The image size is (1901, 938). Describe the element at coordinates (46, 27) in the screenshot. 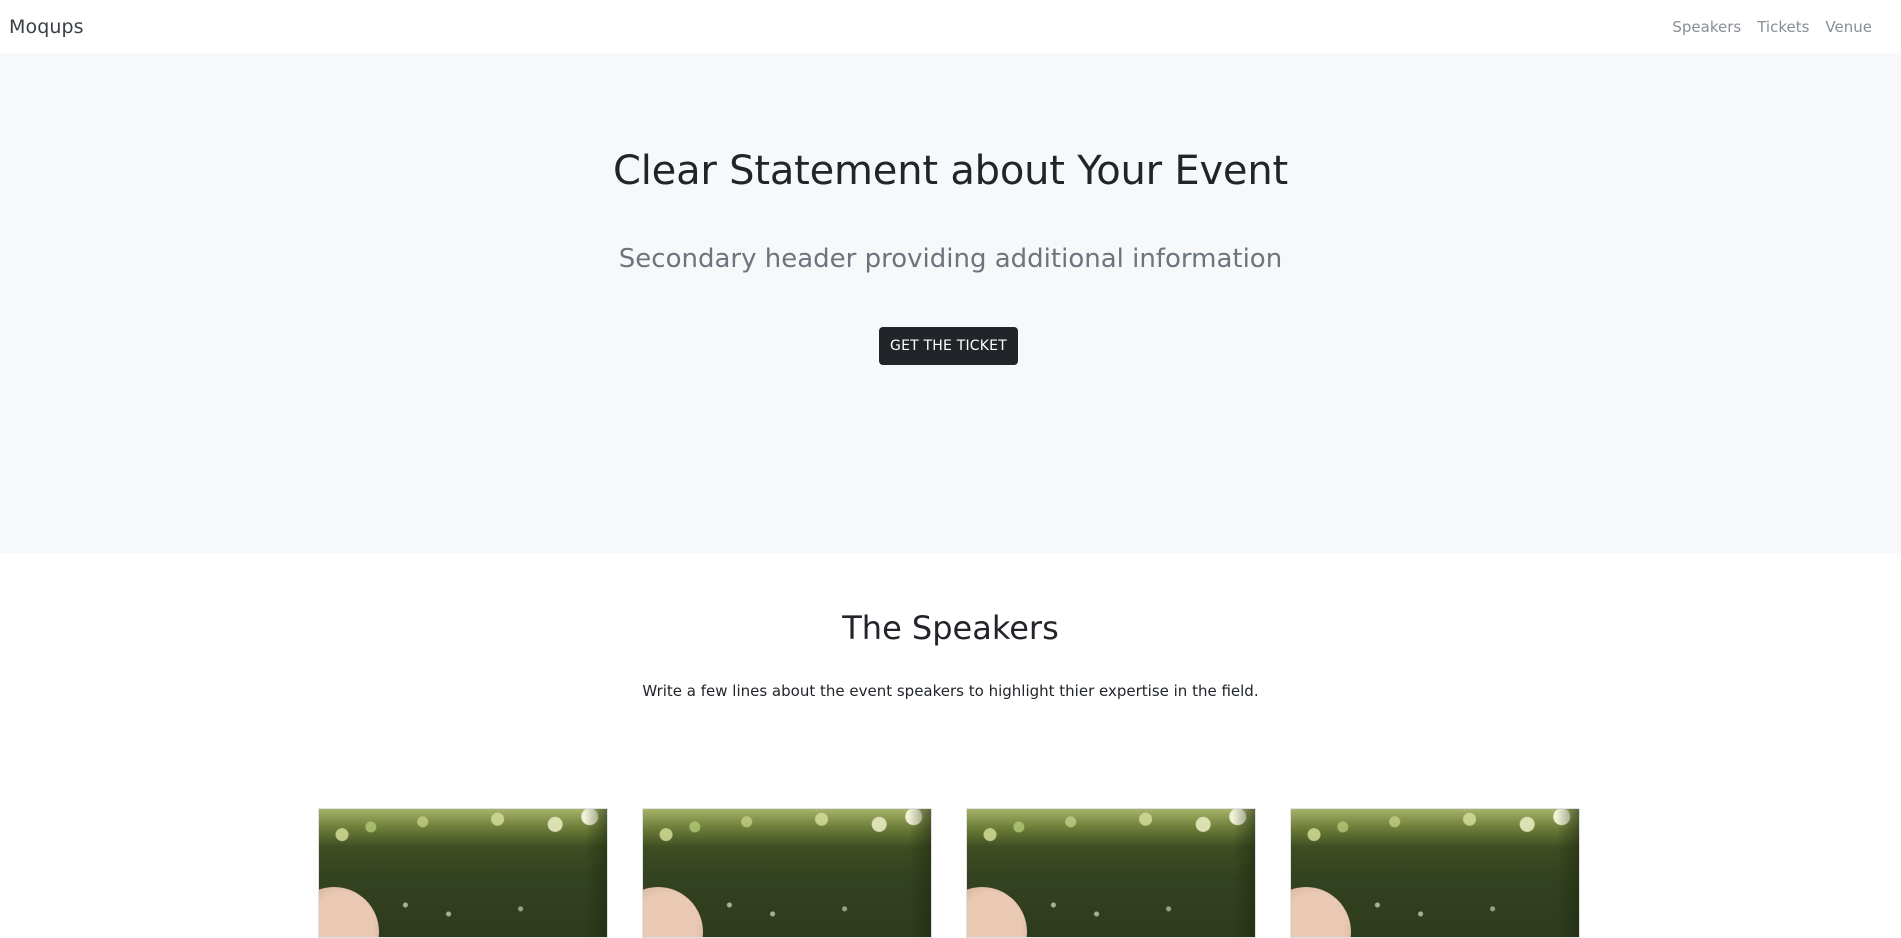

I see `brand-logo-link: Moqups` at that location.